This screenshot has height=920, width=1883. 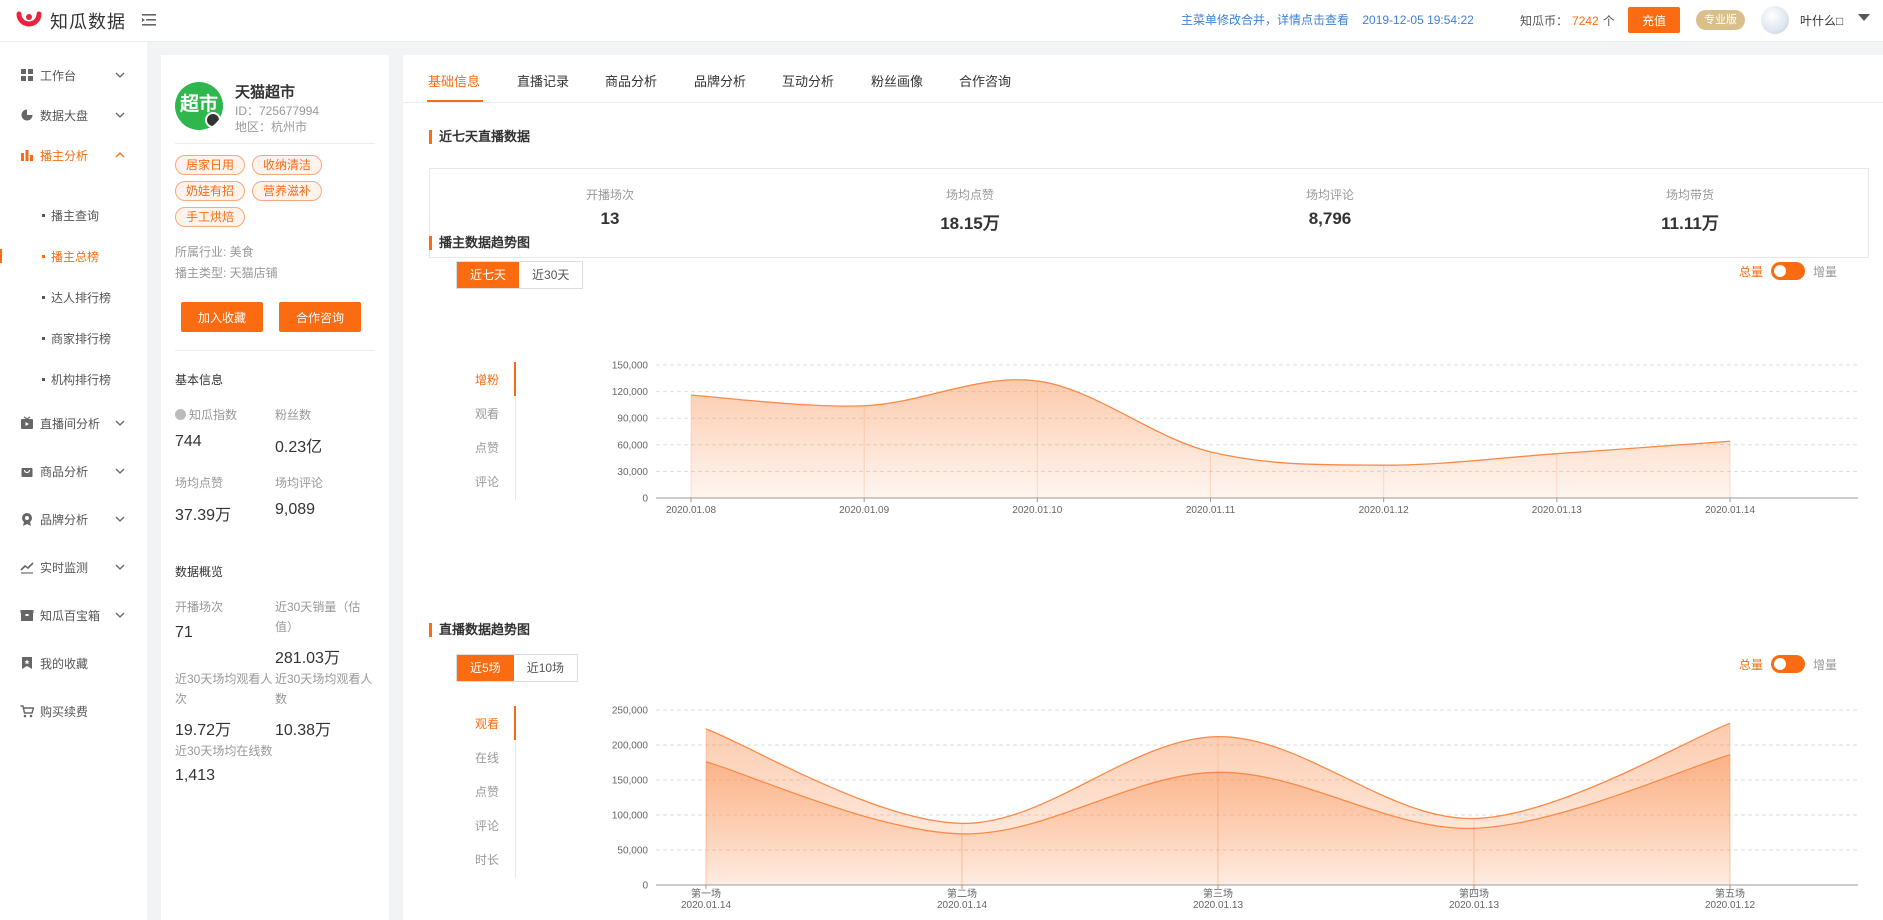 I want to click on tab-cooperation: 合作咨询, so click(x=985, y=80).